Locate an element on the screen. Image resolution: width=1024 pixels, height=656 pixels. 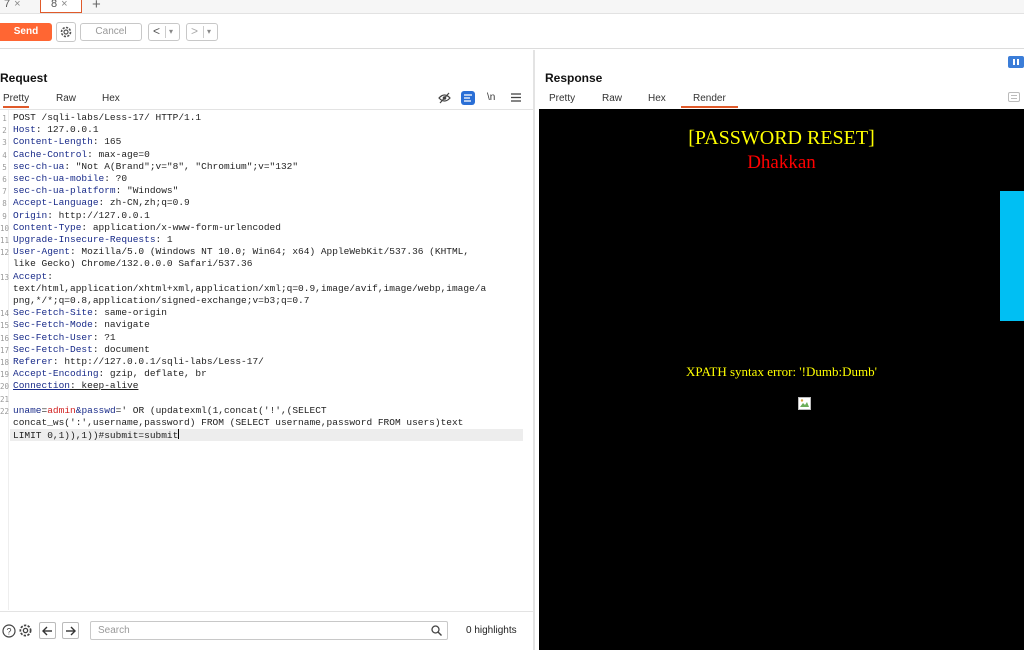
forward-button: > ▾ is located at coordinates (202, 32).